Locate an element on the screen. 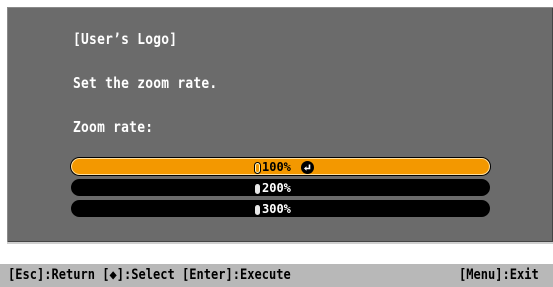 This screenshot has width=553, height=287. status-exit-text: [Menu]:Exit is located at coordinates (499, 275).